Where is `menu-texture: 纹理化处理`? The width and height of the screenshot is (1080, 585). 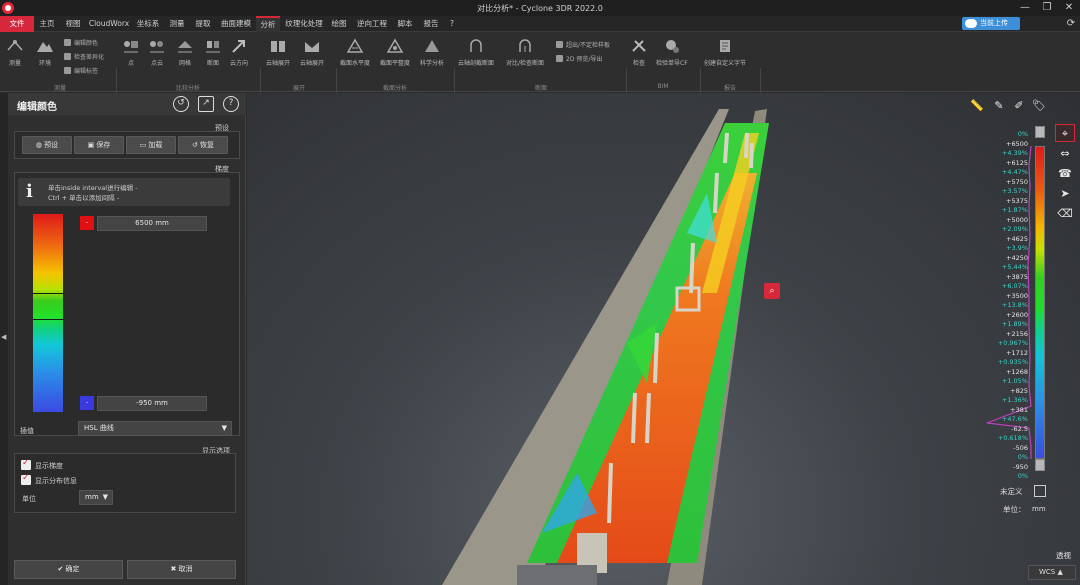 menu-texture: 纹理化处理 is located at coordinates (304, 24).